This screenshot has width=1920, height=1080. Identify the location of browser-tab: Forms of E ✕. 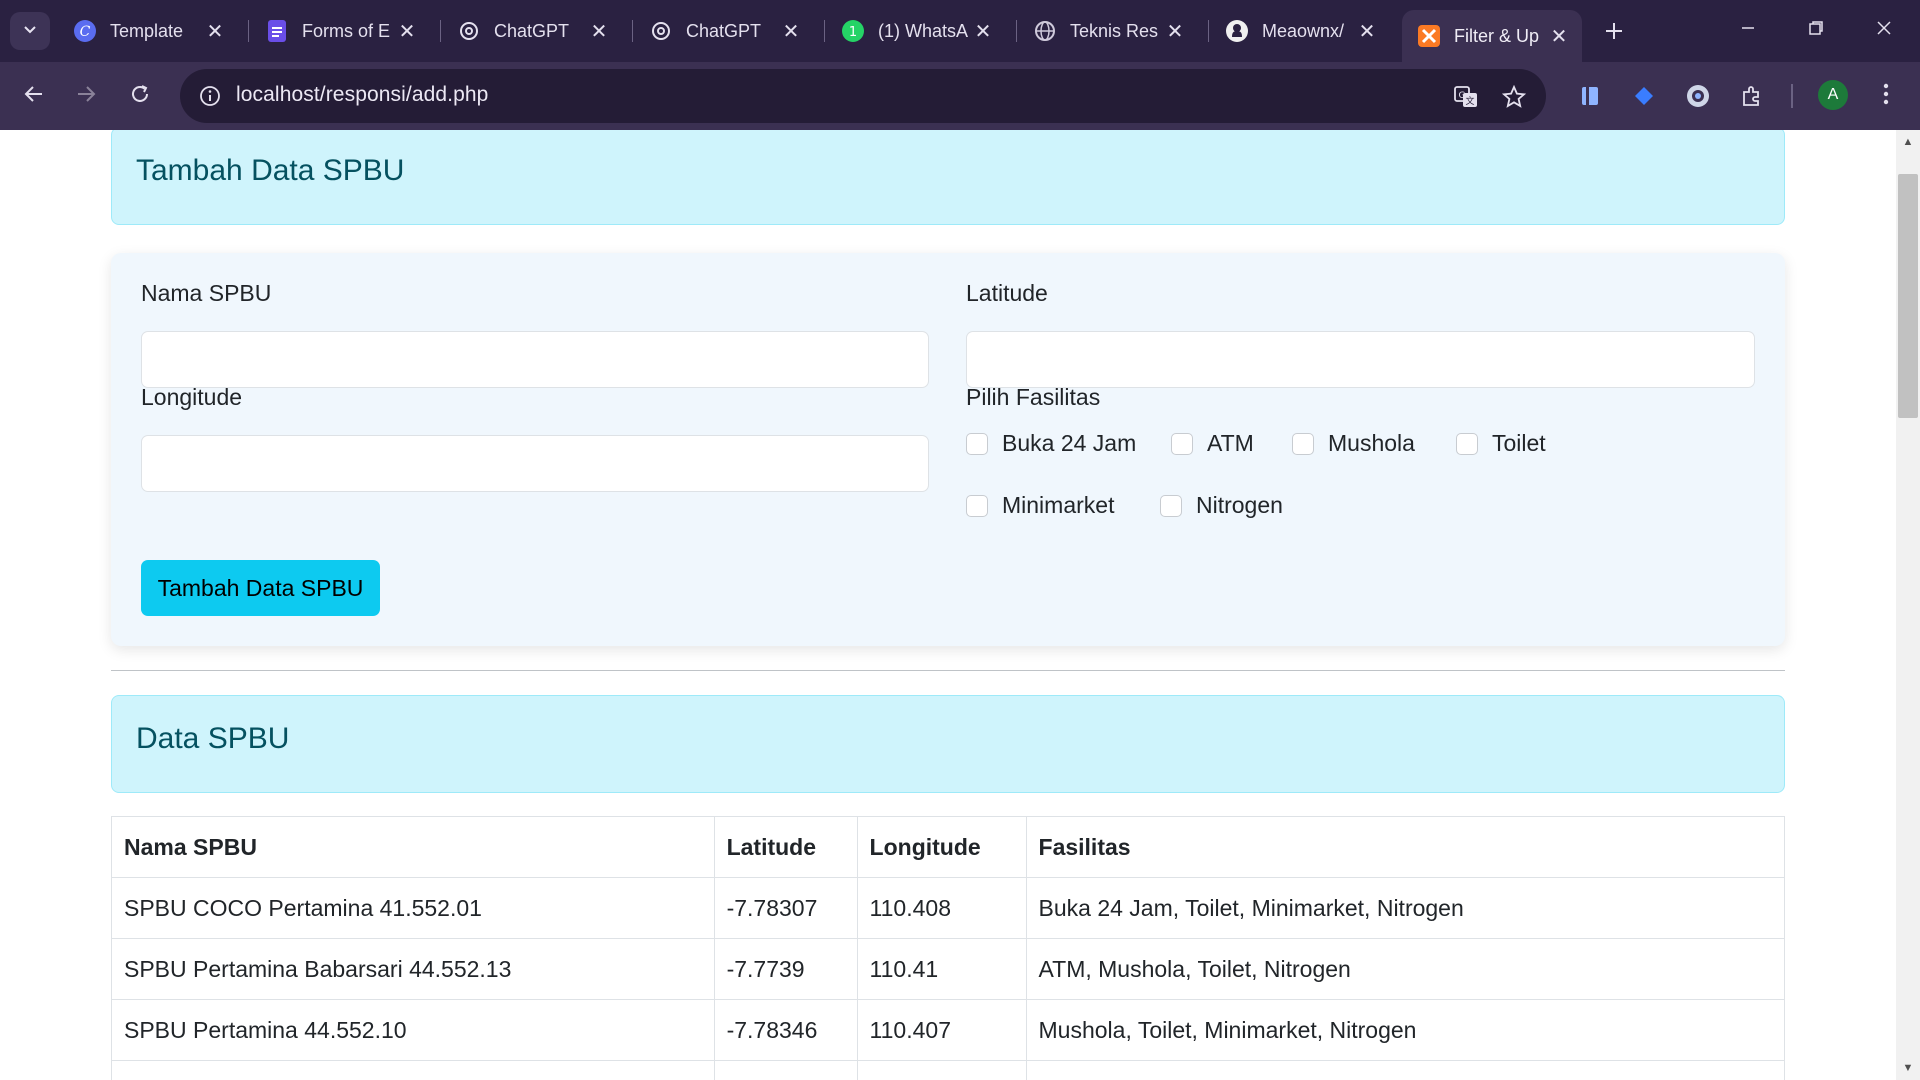
(340, 31).